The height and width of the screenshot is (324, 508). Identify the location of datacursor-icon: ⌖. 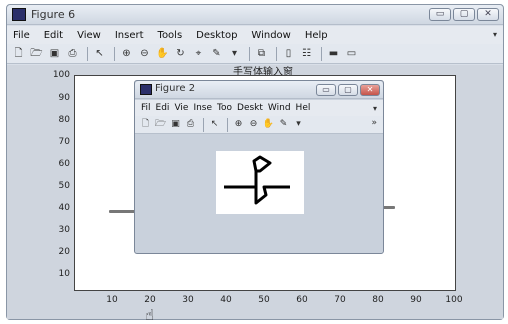
(198, 54).